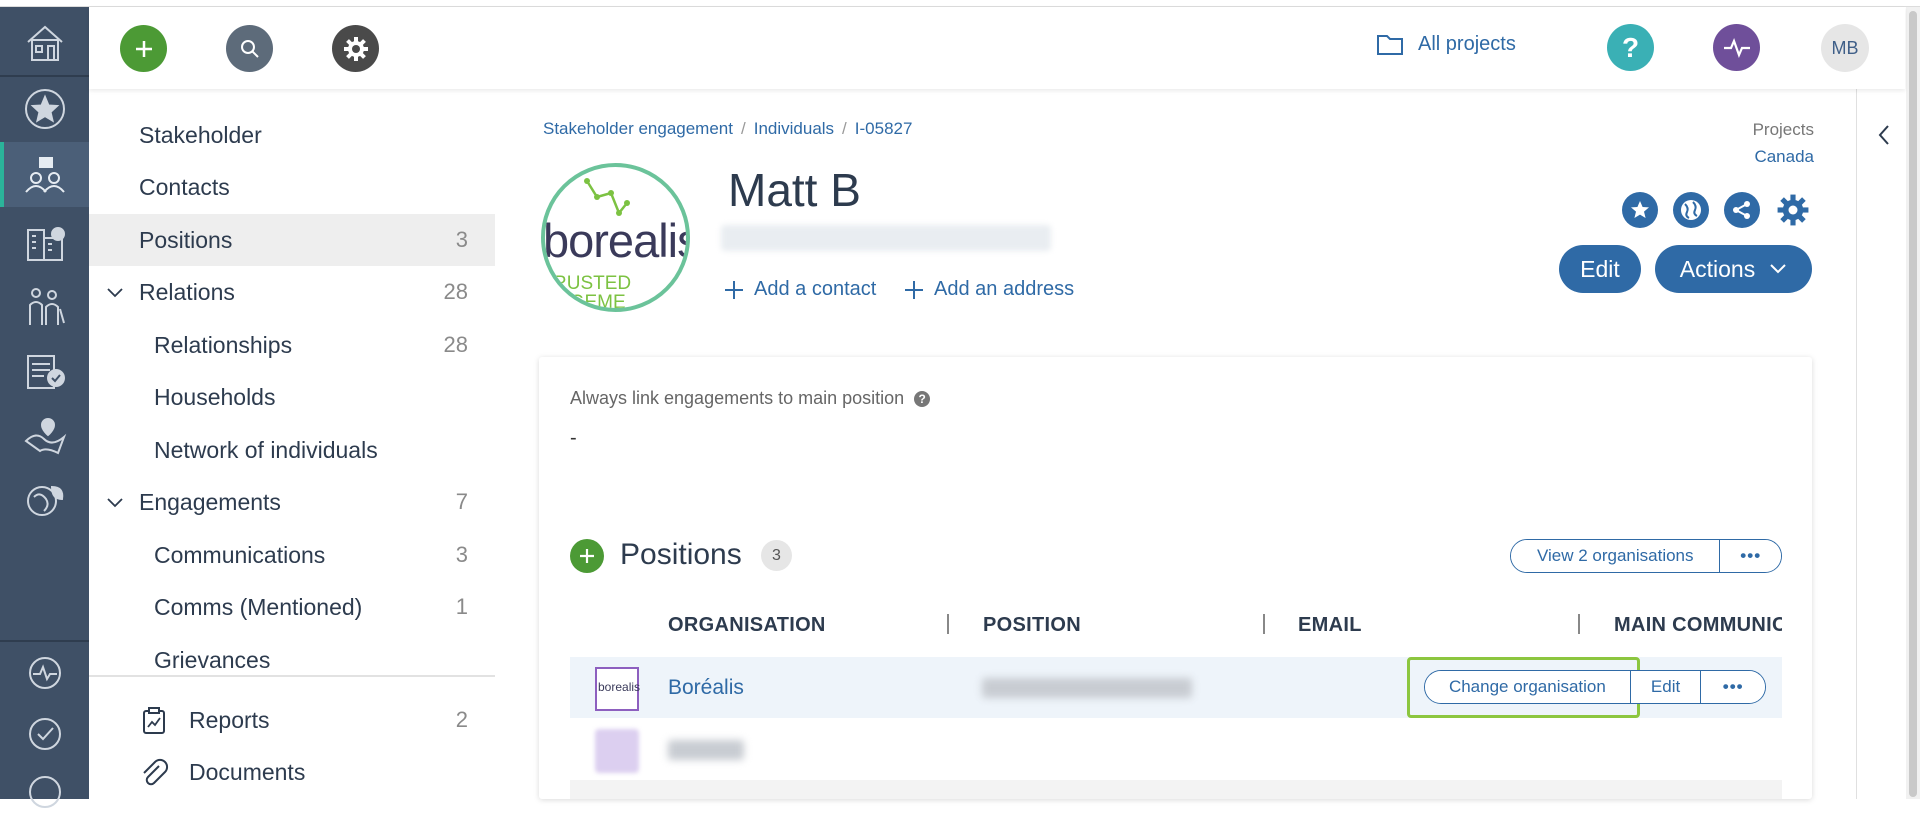  Describe the element at coordinates (44, 242) in the screenshot. I see `organisation-icon` at that location.